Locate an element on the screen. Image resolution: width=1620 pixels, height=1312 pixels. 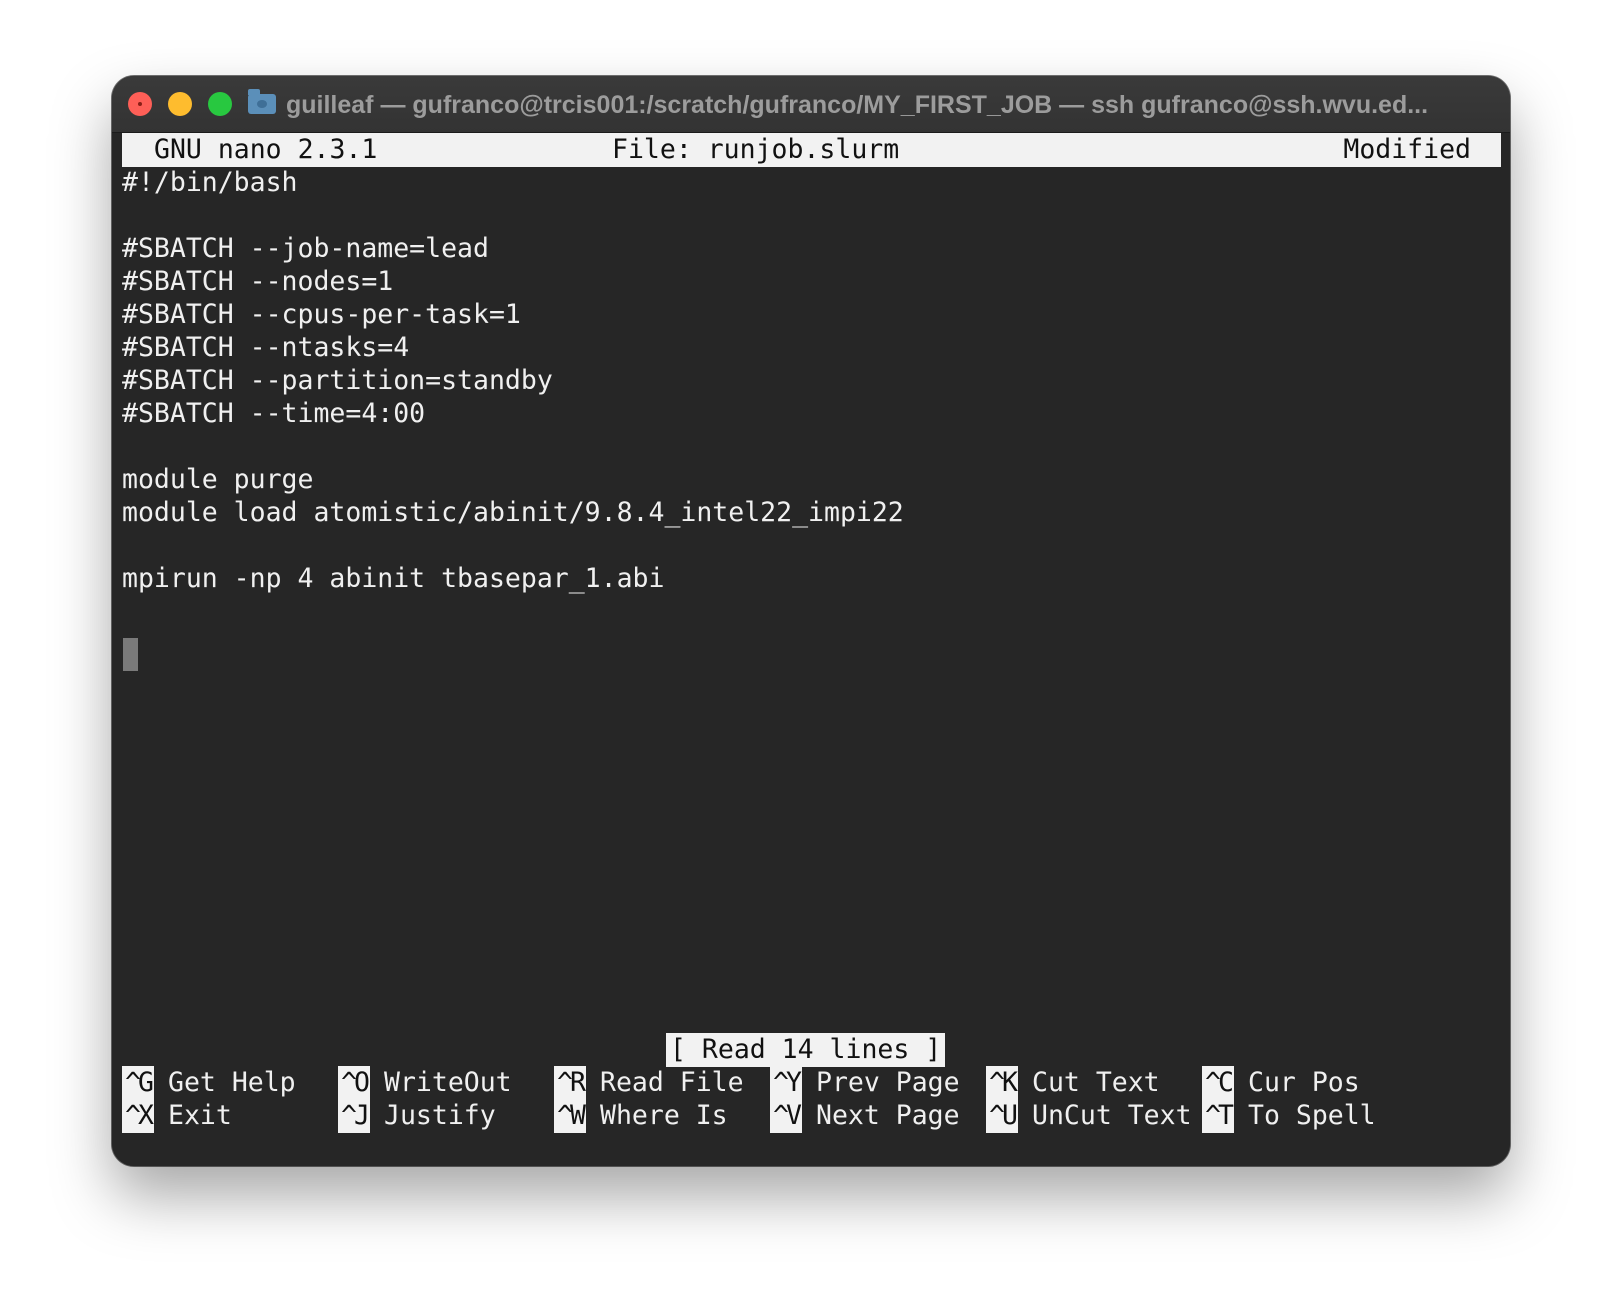
shortcut-label: Next Page is located at coordinates (888, 1115).